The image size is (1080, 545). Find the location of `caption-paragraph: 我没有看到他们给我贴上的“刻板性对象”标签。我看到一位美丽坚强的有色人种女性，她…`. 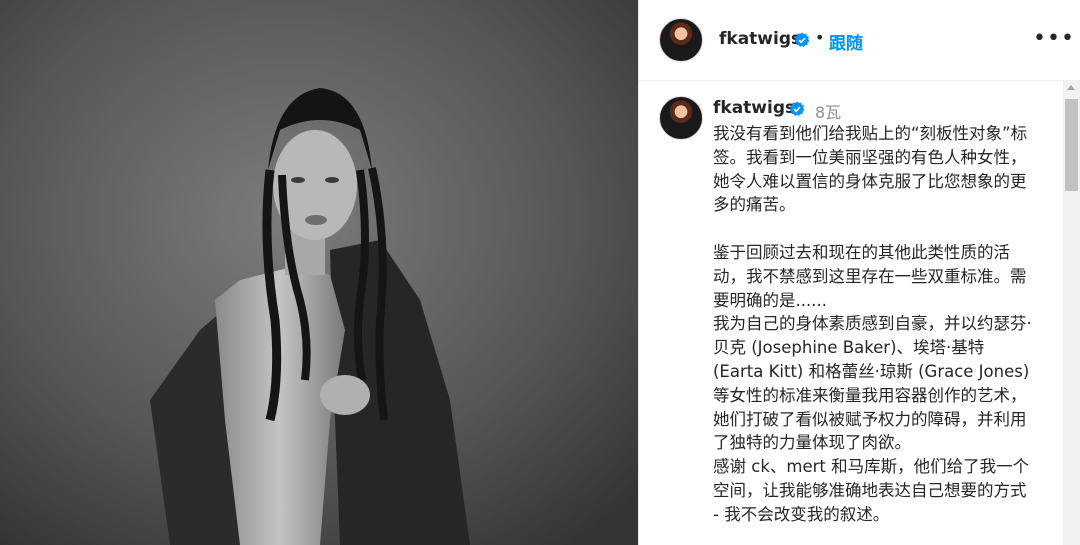

caption-paragraph: 我没有看到他们给我贴上的“刻板性对象”标签。我看到一位美丽坚强的有色人种女性，她… is located at coordinates (870, 169).